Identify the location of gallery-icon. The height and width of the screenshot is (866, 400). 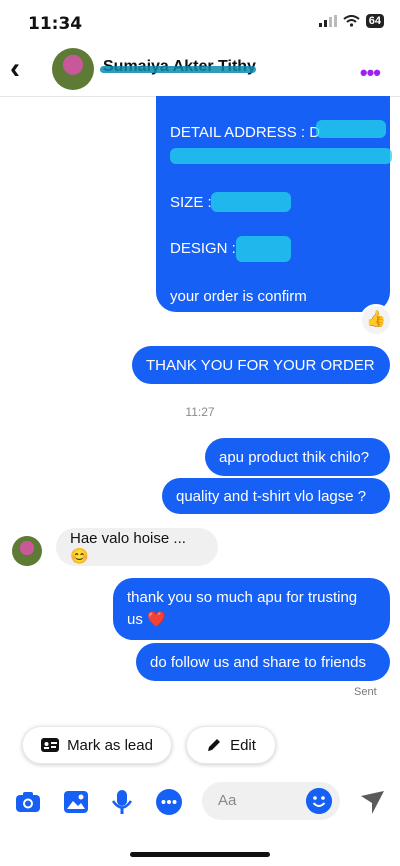
(76, 802).